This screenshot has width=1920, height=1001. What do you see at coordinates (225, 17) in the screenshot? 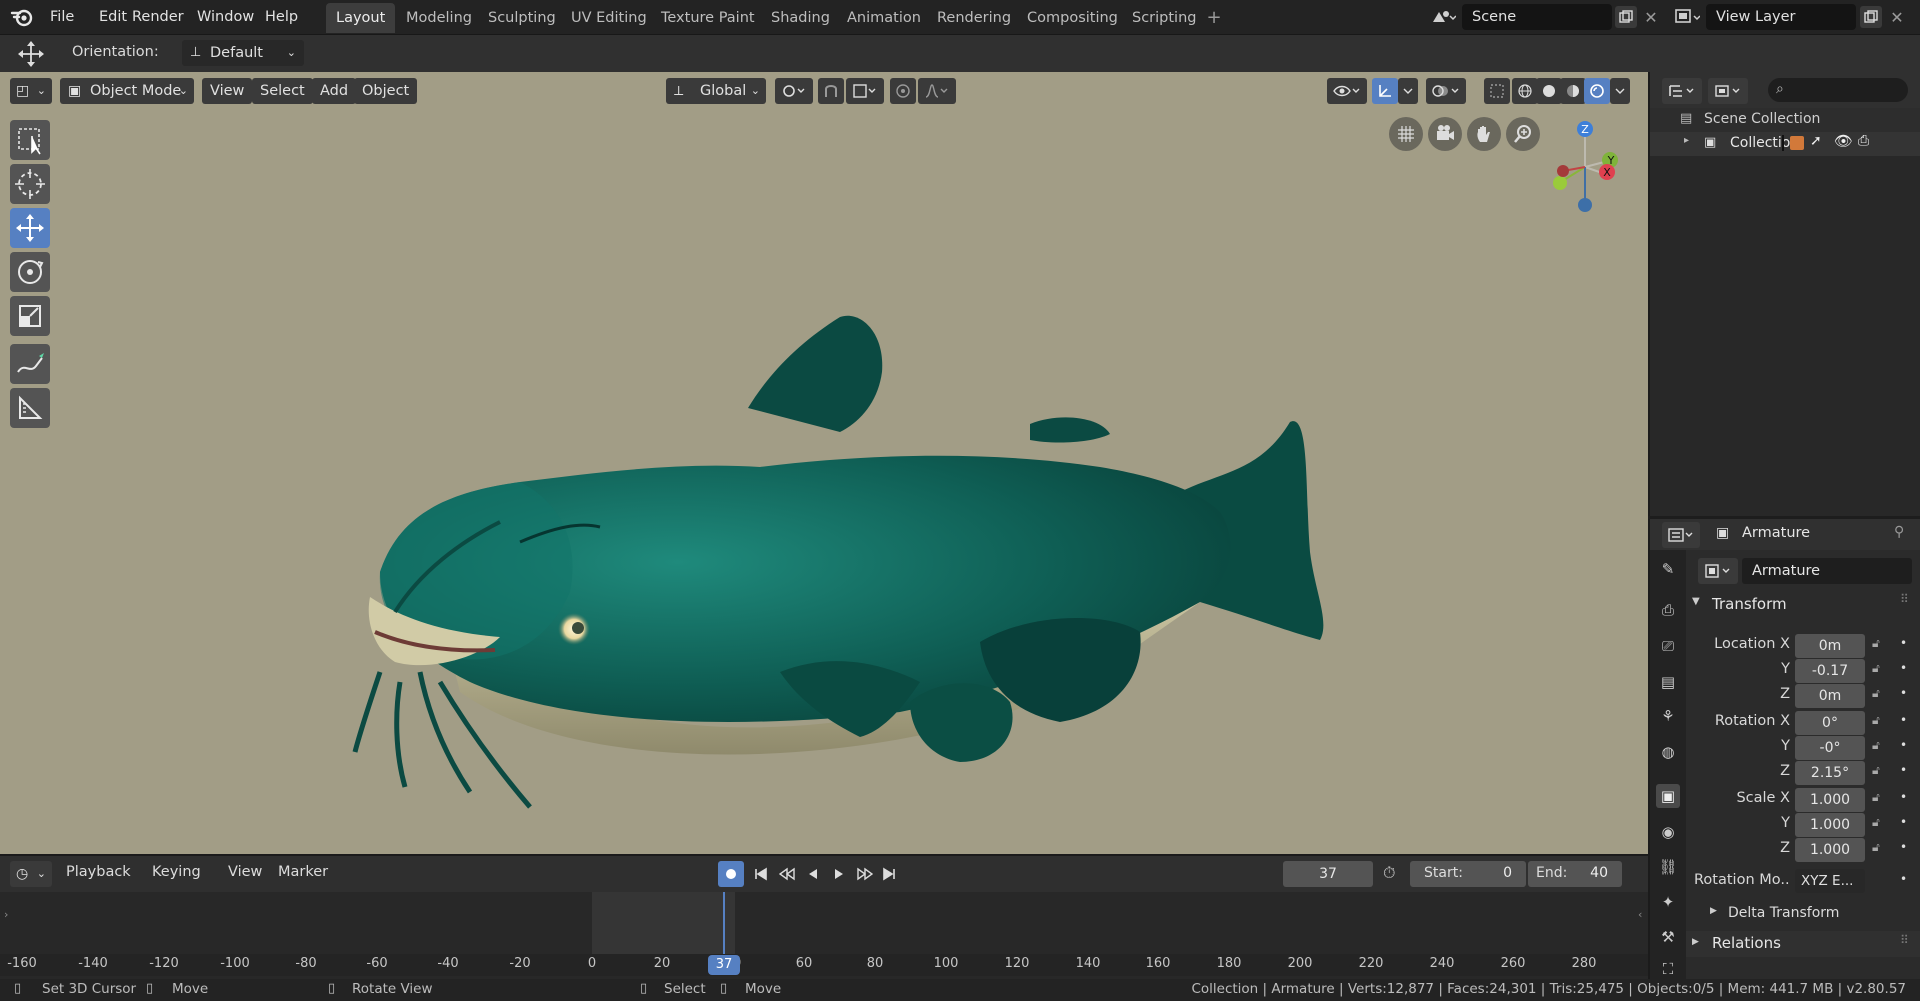
I see `menu-window: Window` at bounding box center [225, 17].